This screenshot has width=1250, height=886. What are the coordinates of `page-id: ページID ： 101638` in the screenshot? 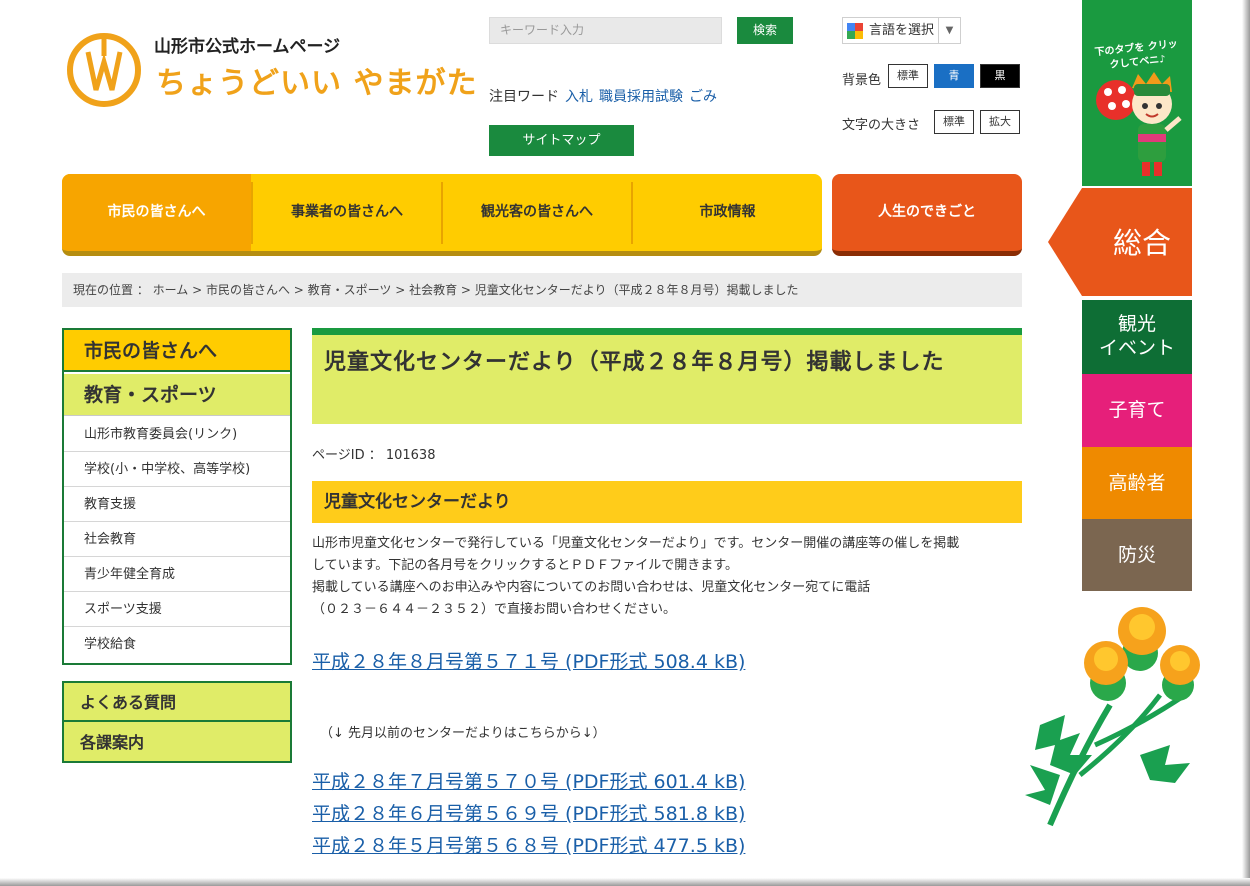 It's located at (374, 455).